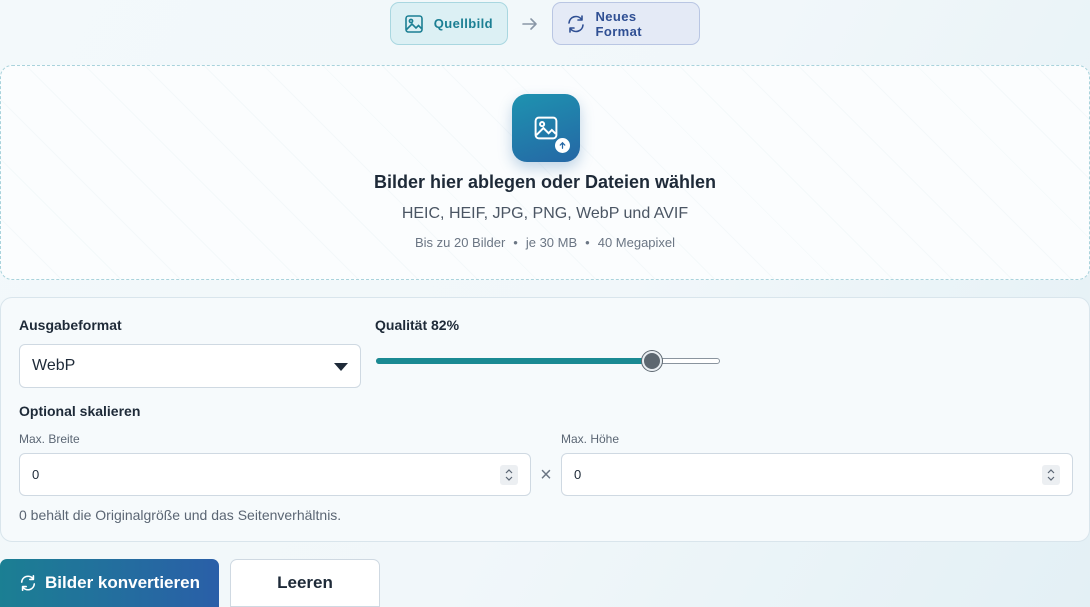 The image size is (1090, 607). Describe the element at coordinates (546, 475) in the screenshot. I see `times-icon: ×` at that location.